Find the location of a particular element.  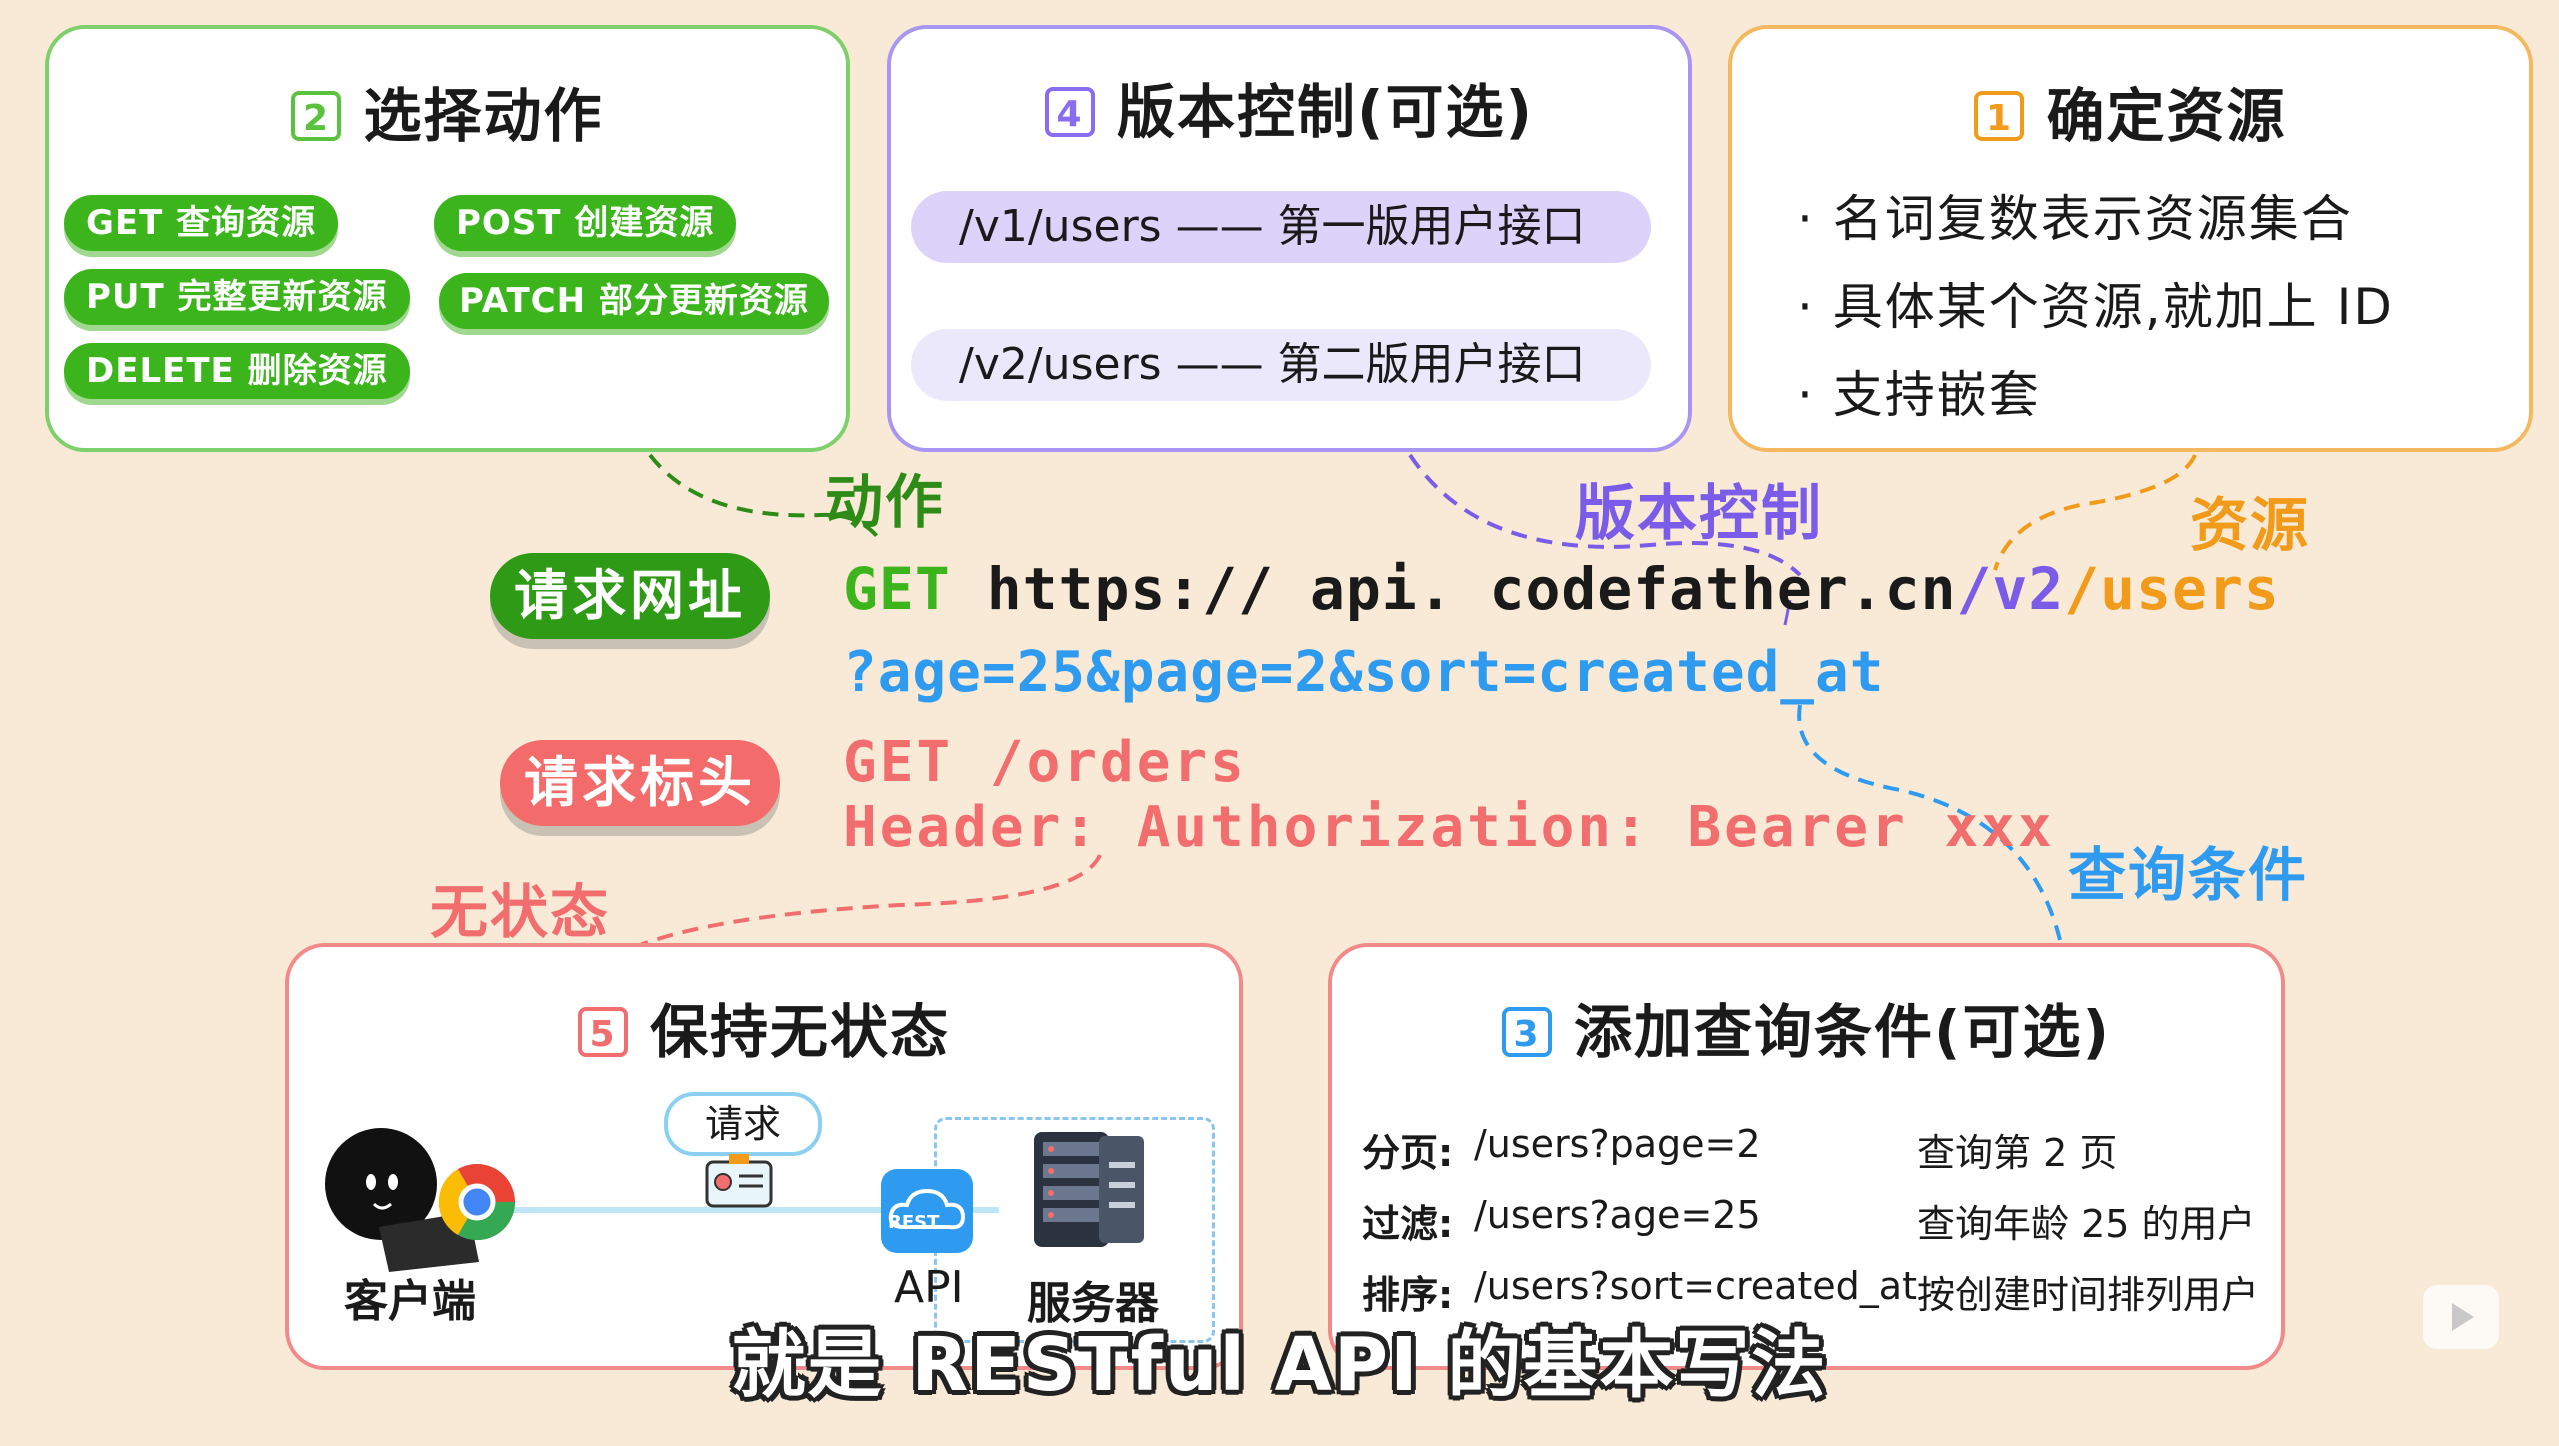

url-method: GET is located at coordinates (897, 589).